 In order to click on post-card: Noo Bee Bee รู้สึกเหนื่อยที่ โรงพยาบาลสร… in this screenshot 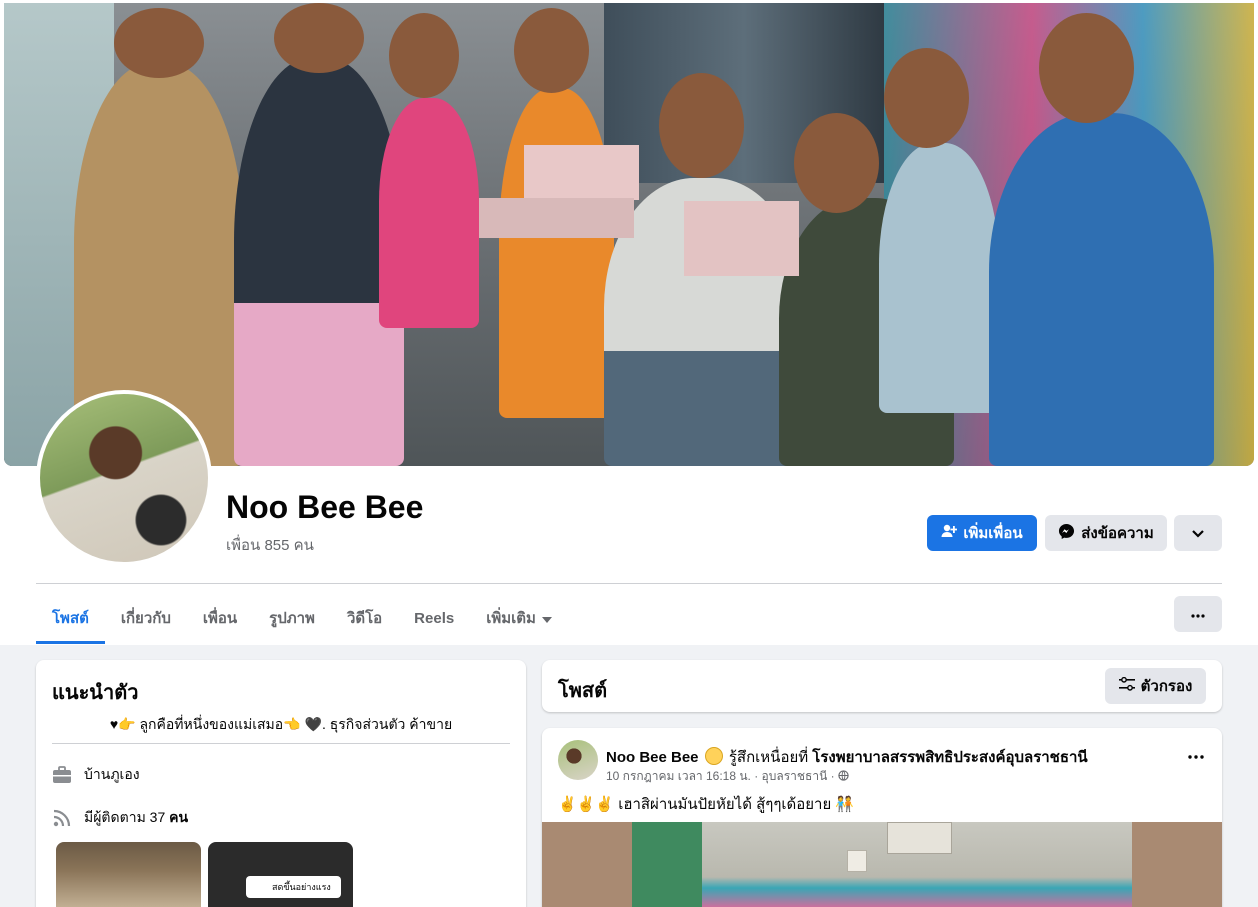, I will do `click(882, 817)`.